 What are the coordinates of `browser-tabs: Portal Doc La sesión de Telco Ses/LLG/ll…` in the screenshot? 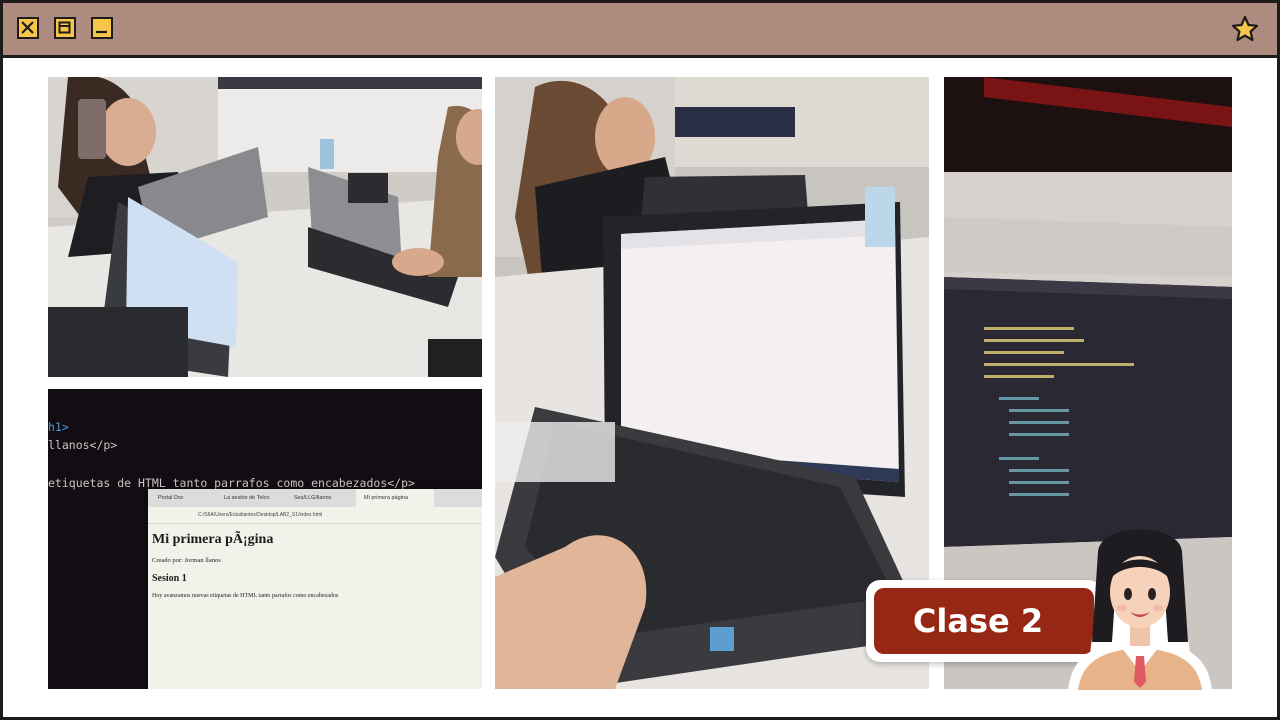 It's located at (315, 498).